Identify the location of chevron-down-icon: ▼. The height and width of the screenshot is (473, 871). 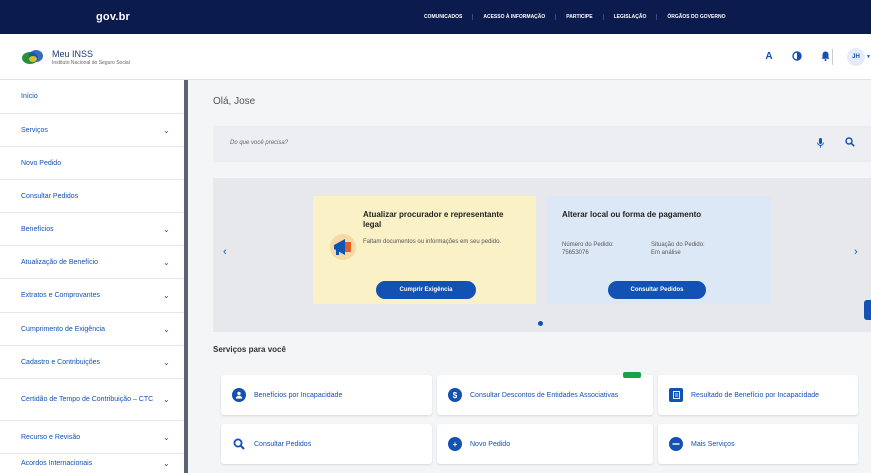
(868, 57).